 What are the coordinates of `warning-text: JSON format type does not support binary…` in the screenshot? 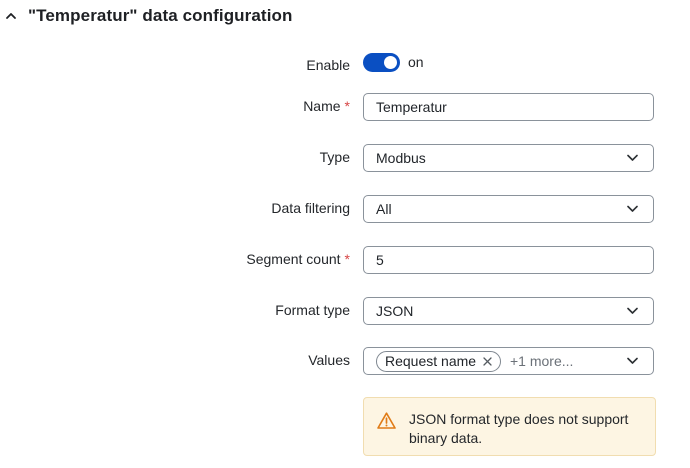 It's located at (519, 428).